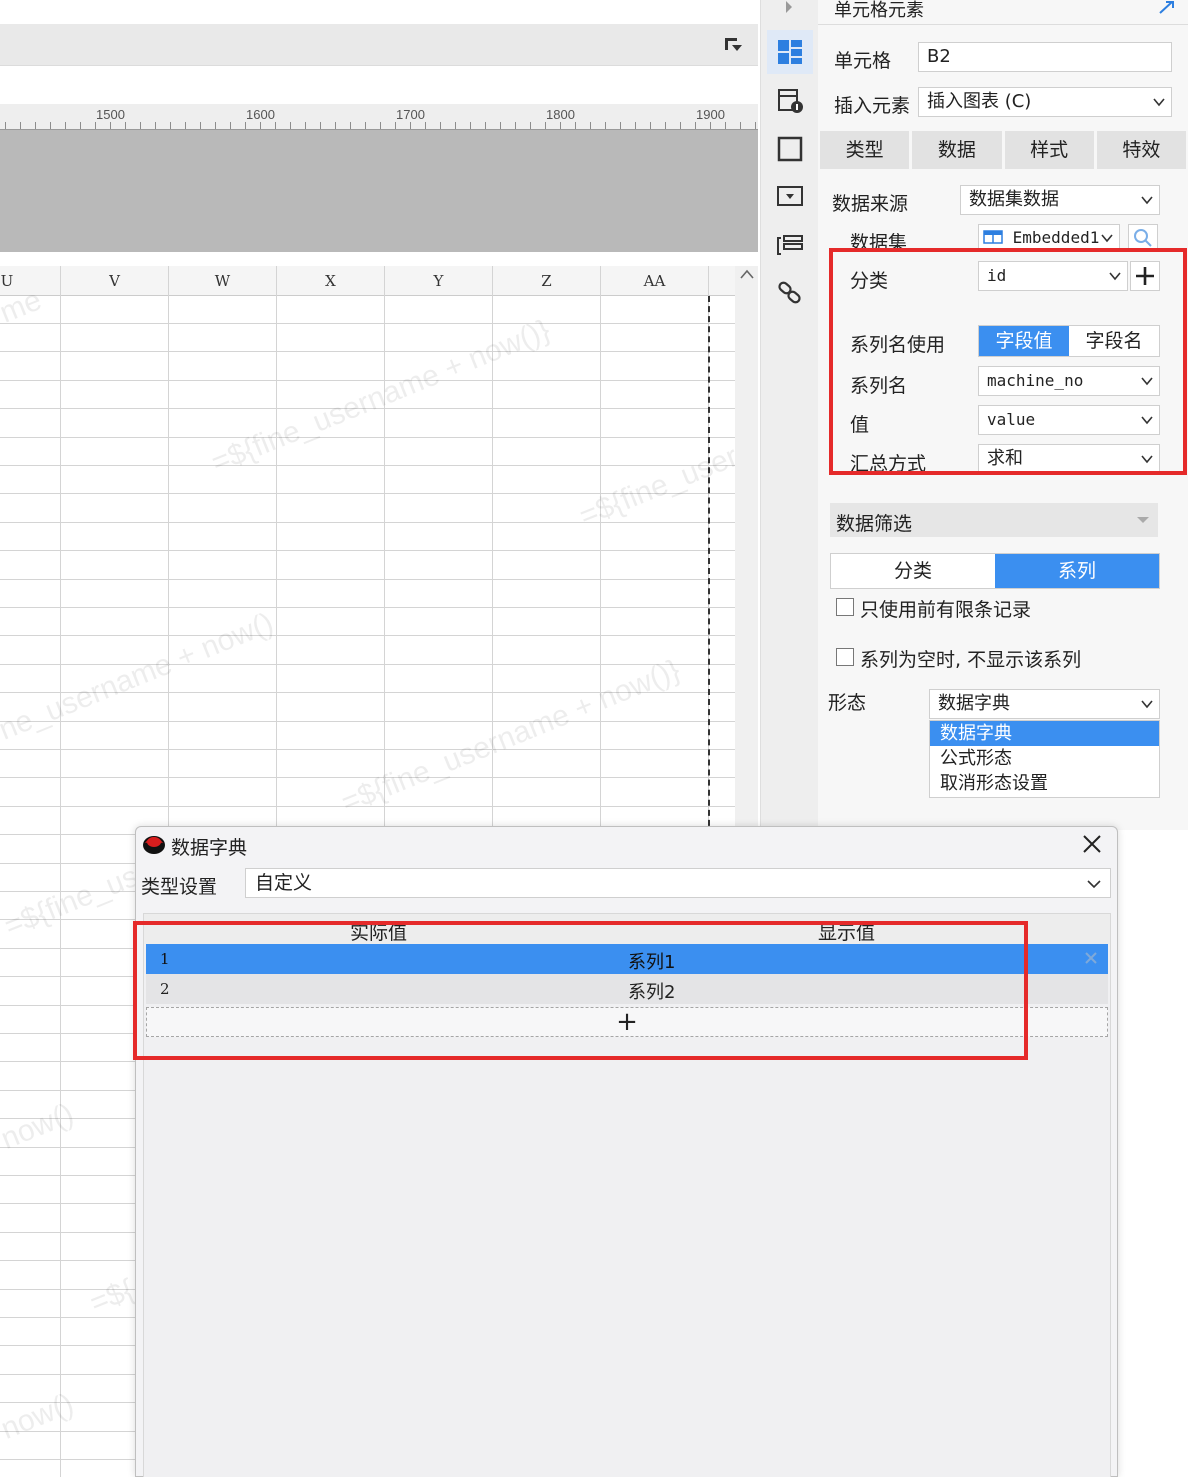 The image size is (1188, 1477). Describe the element at coordinates (790, 101) in the screenshot. I see `cell-attribute-icon` at that location.